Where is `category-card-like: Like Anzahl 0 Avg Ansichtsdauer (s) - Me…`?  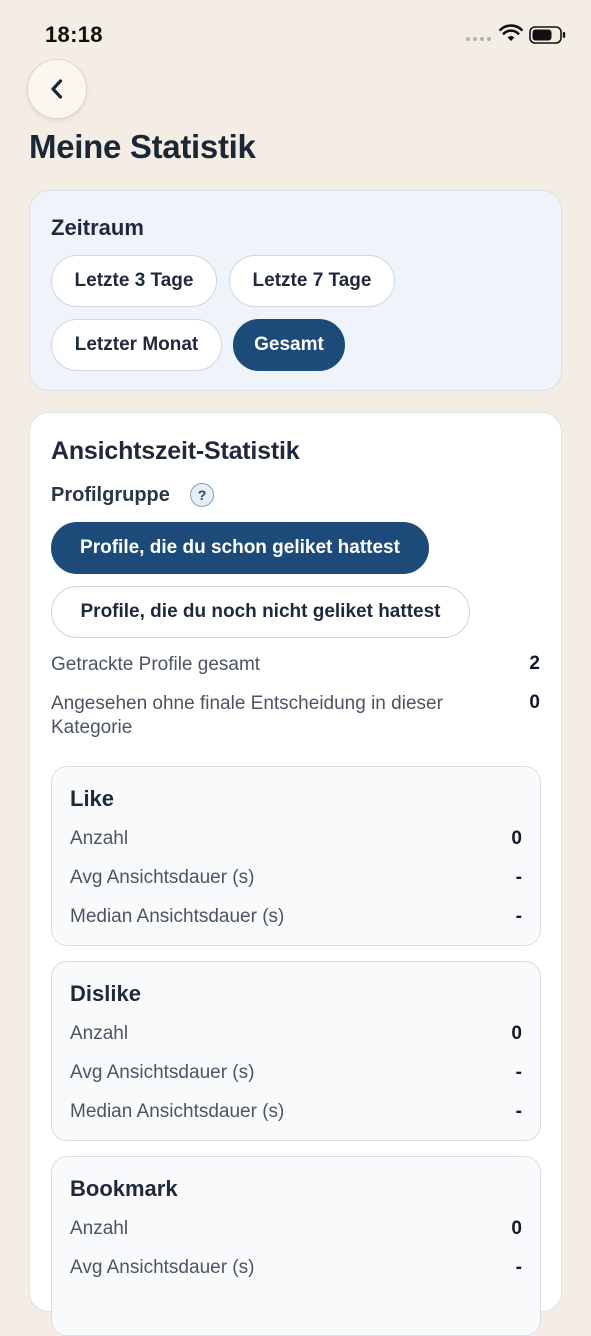
category-card-like: Like Anzahl 0 Avg Ansichtsdauer (s) - Me… is located at coordinates (296, 856).